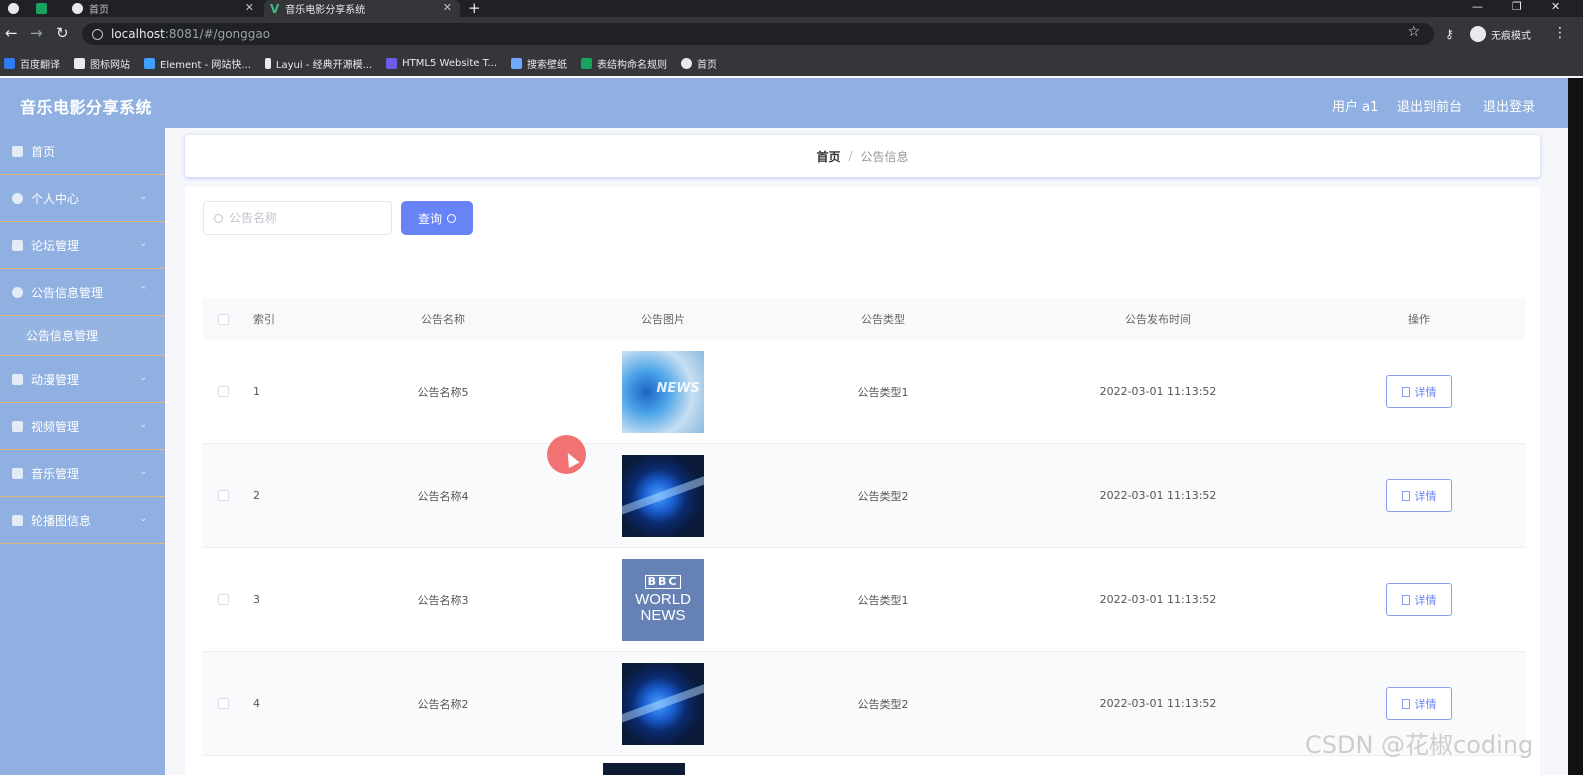 The width and height of the screenshot is (1583, 775). What do you see at coordinates (1413, 32) in the screenshot?
I see `bookmark-star-icon: ☆` at bounding box center [1413, 32].